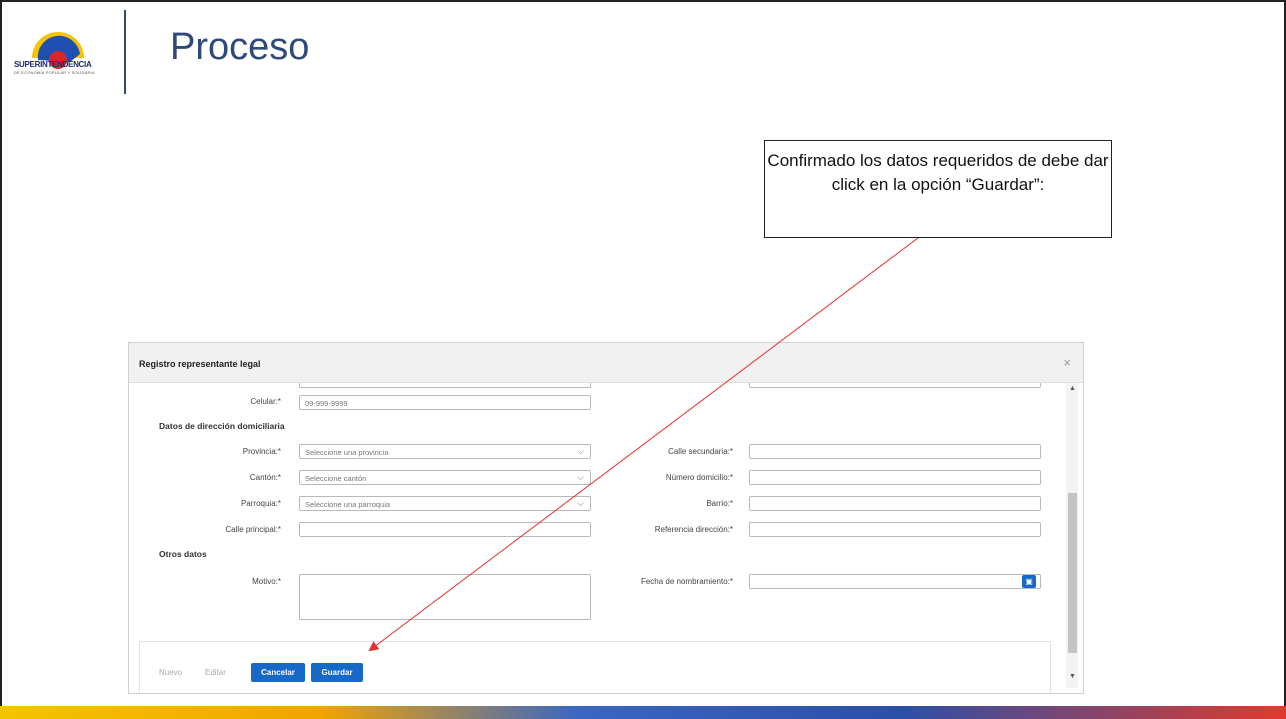  I want to click on partial-input-top-right, so click(895, 385).